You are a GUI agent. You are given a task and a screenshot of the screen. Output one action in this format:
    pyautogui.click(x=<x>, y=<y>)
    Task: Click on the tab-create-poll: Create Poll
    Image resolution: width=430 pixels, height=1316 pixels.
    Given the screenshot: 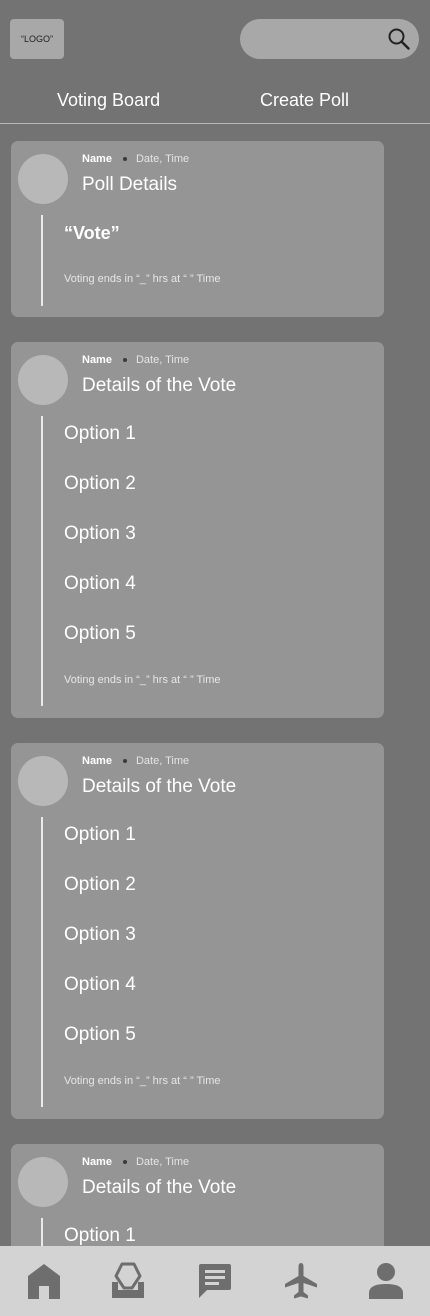 What is the action you would take?
    pyautogui.click(x=304, y=100)
    